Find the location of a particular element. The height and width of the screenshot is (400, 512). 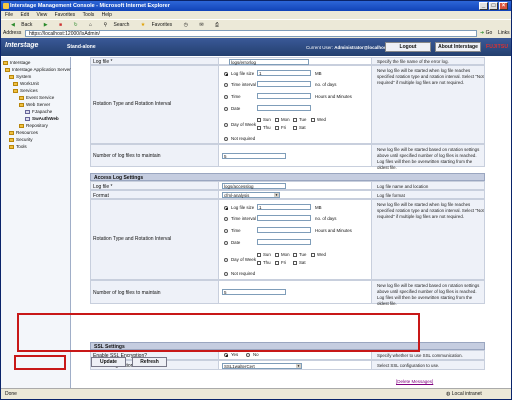

globe-icon: ◍ is located at coordinates (448, 394).